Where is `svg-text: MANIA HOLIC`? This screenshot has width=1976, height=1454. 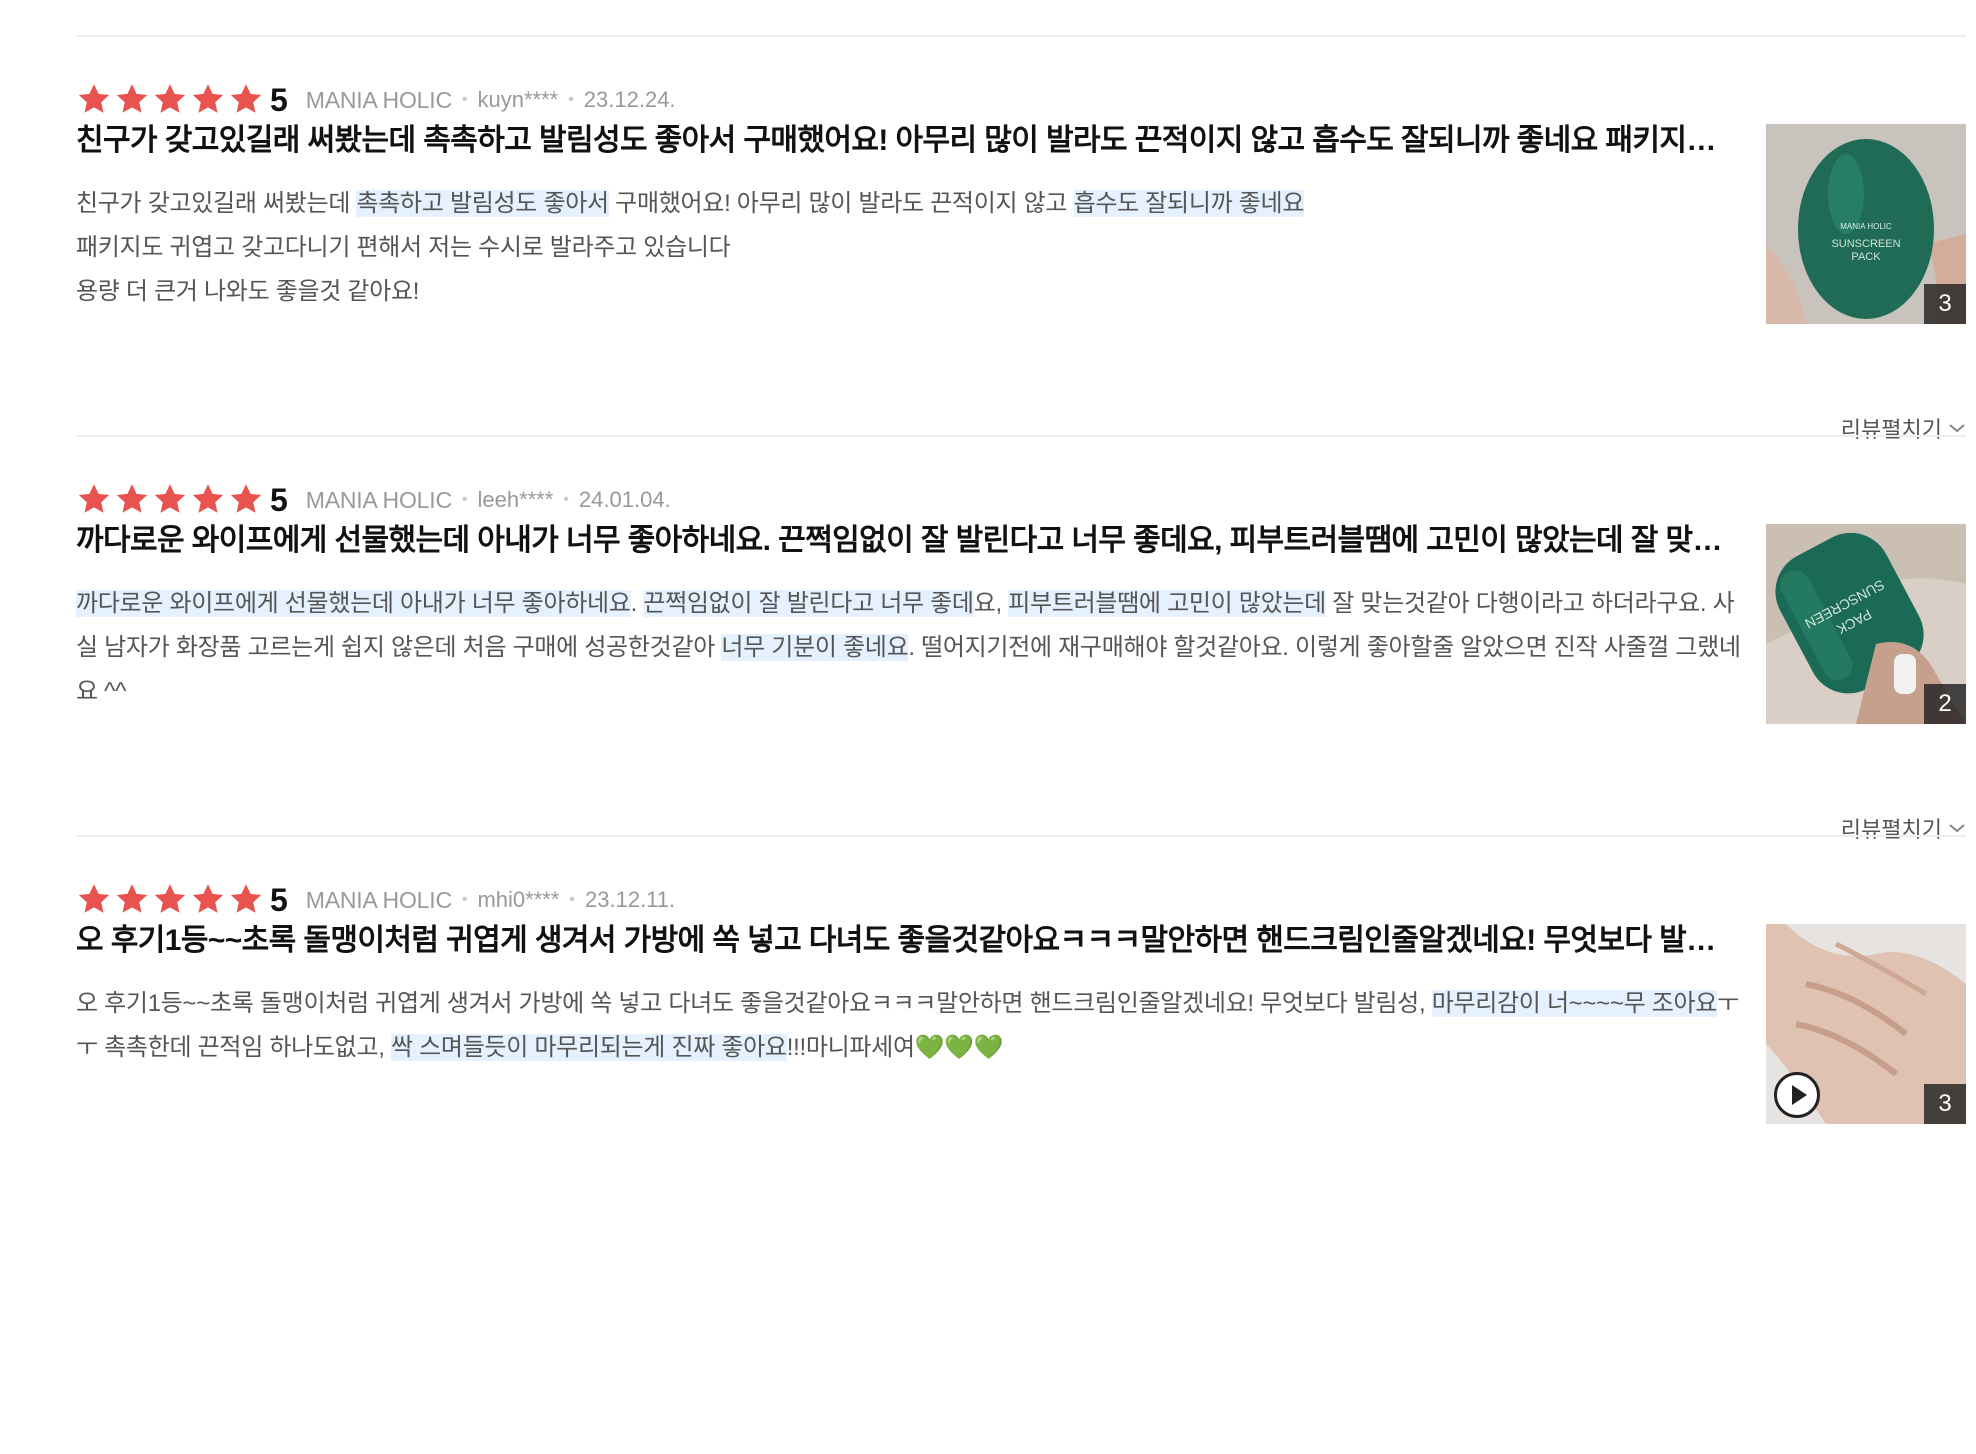
svg-text: MANIA HOLIC is located at coordinates (1866, 226).